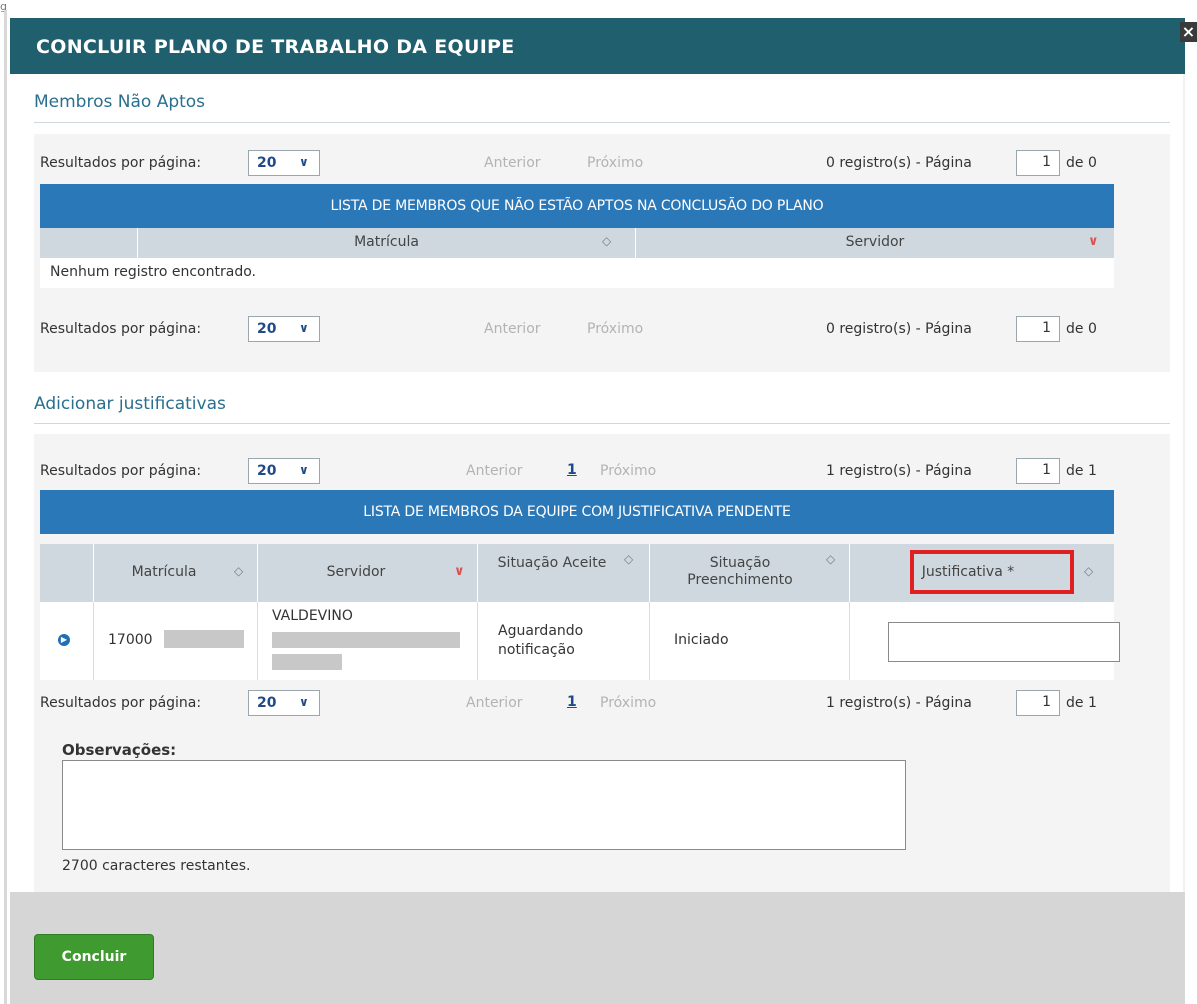 The height and width of the screenshot is (1004, 1197). What do you see at coordinates (119, 750) in the screenshot?
I see `observacoes-label: Observações:` at bounding box center [119, 750].